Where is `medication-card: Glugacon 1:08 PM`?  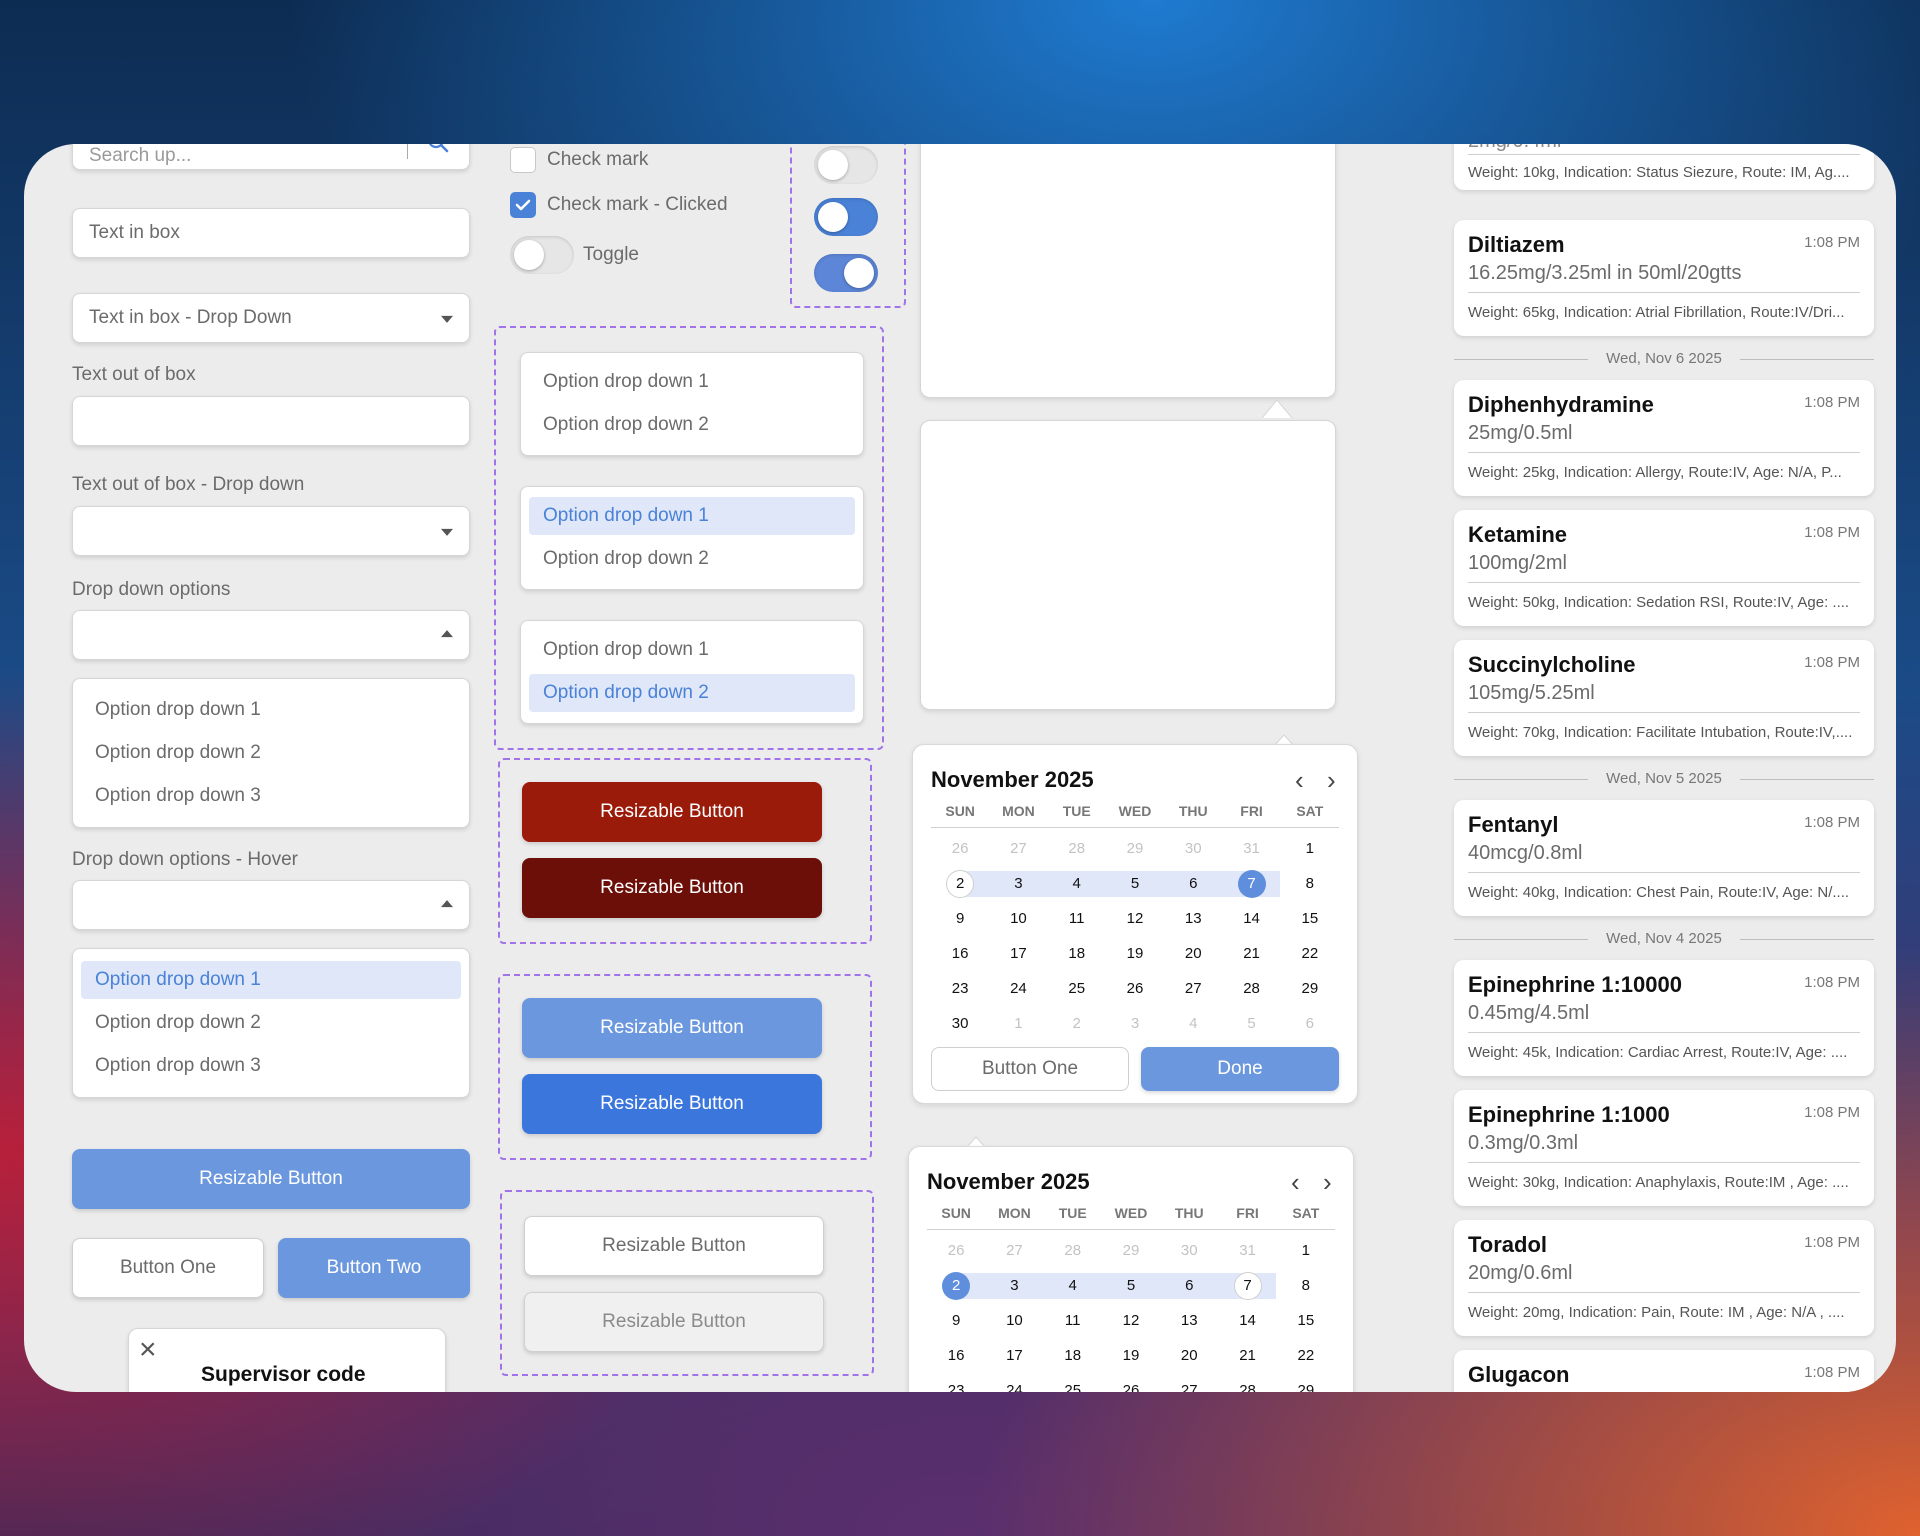 medication-card: Glugacon 1:08 PM is located at coordinates (1664, 1371).